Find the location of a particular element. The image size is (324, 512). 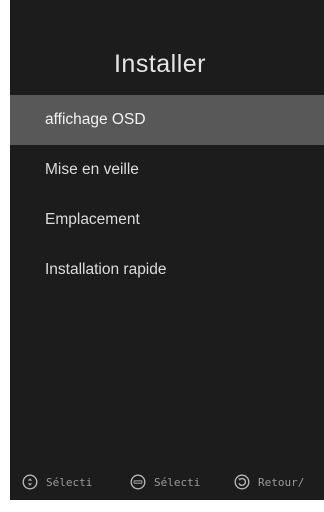

menu-item-label: Emplacement is located at coordinates (92, 219).